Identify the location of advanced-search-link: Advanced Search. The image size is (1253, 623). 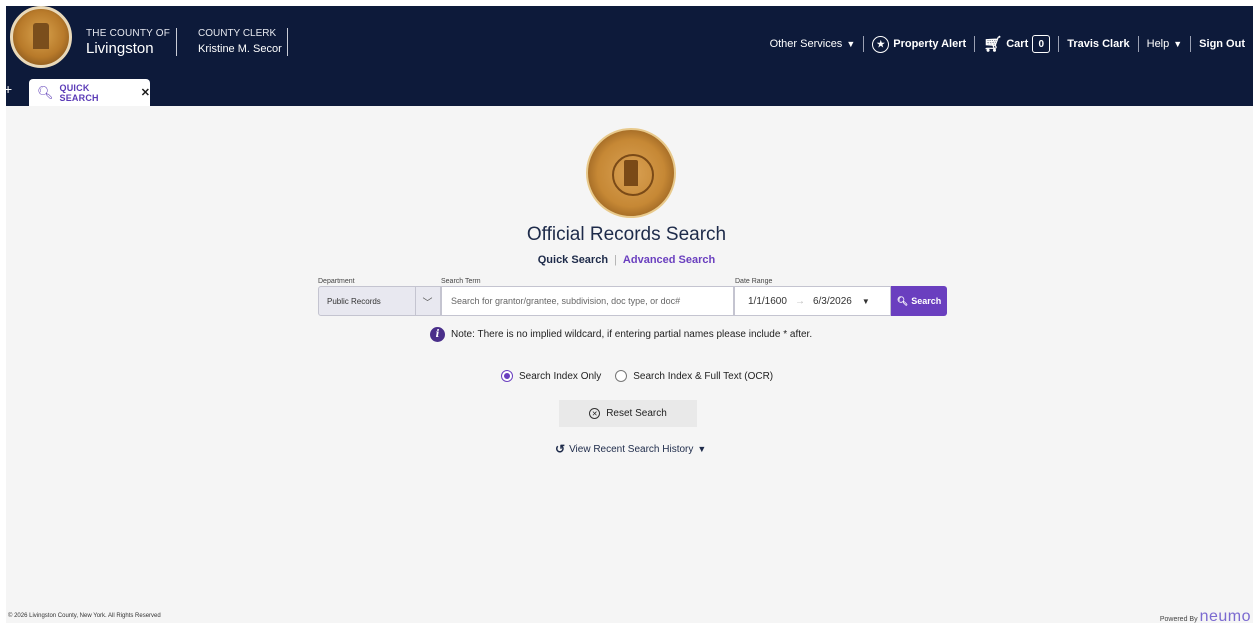
(669, 260).